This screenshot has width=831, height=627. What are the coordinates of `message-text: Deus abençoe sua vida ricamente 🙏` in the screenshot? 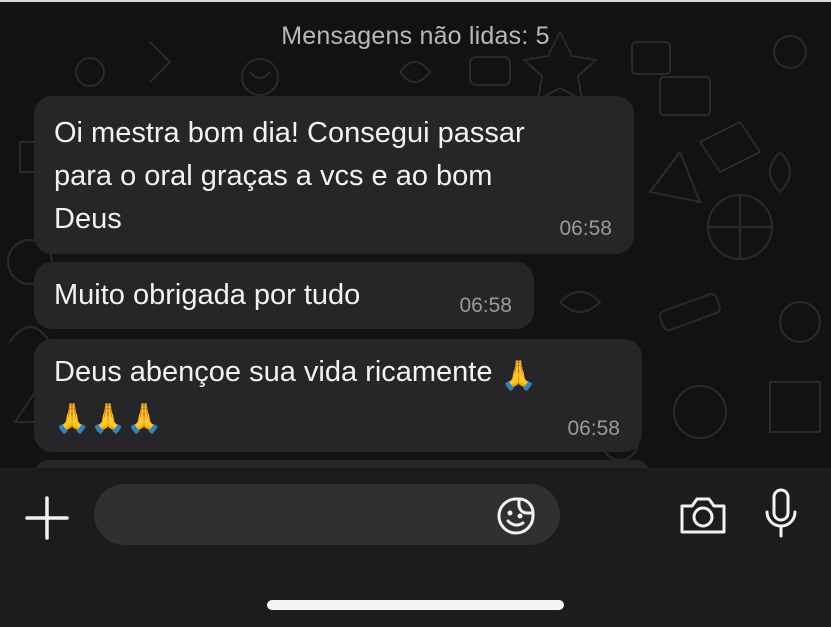 It's located at (338, 374).